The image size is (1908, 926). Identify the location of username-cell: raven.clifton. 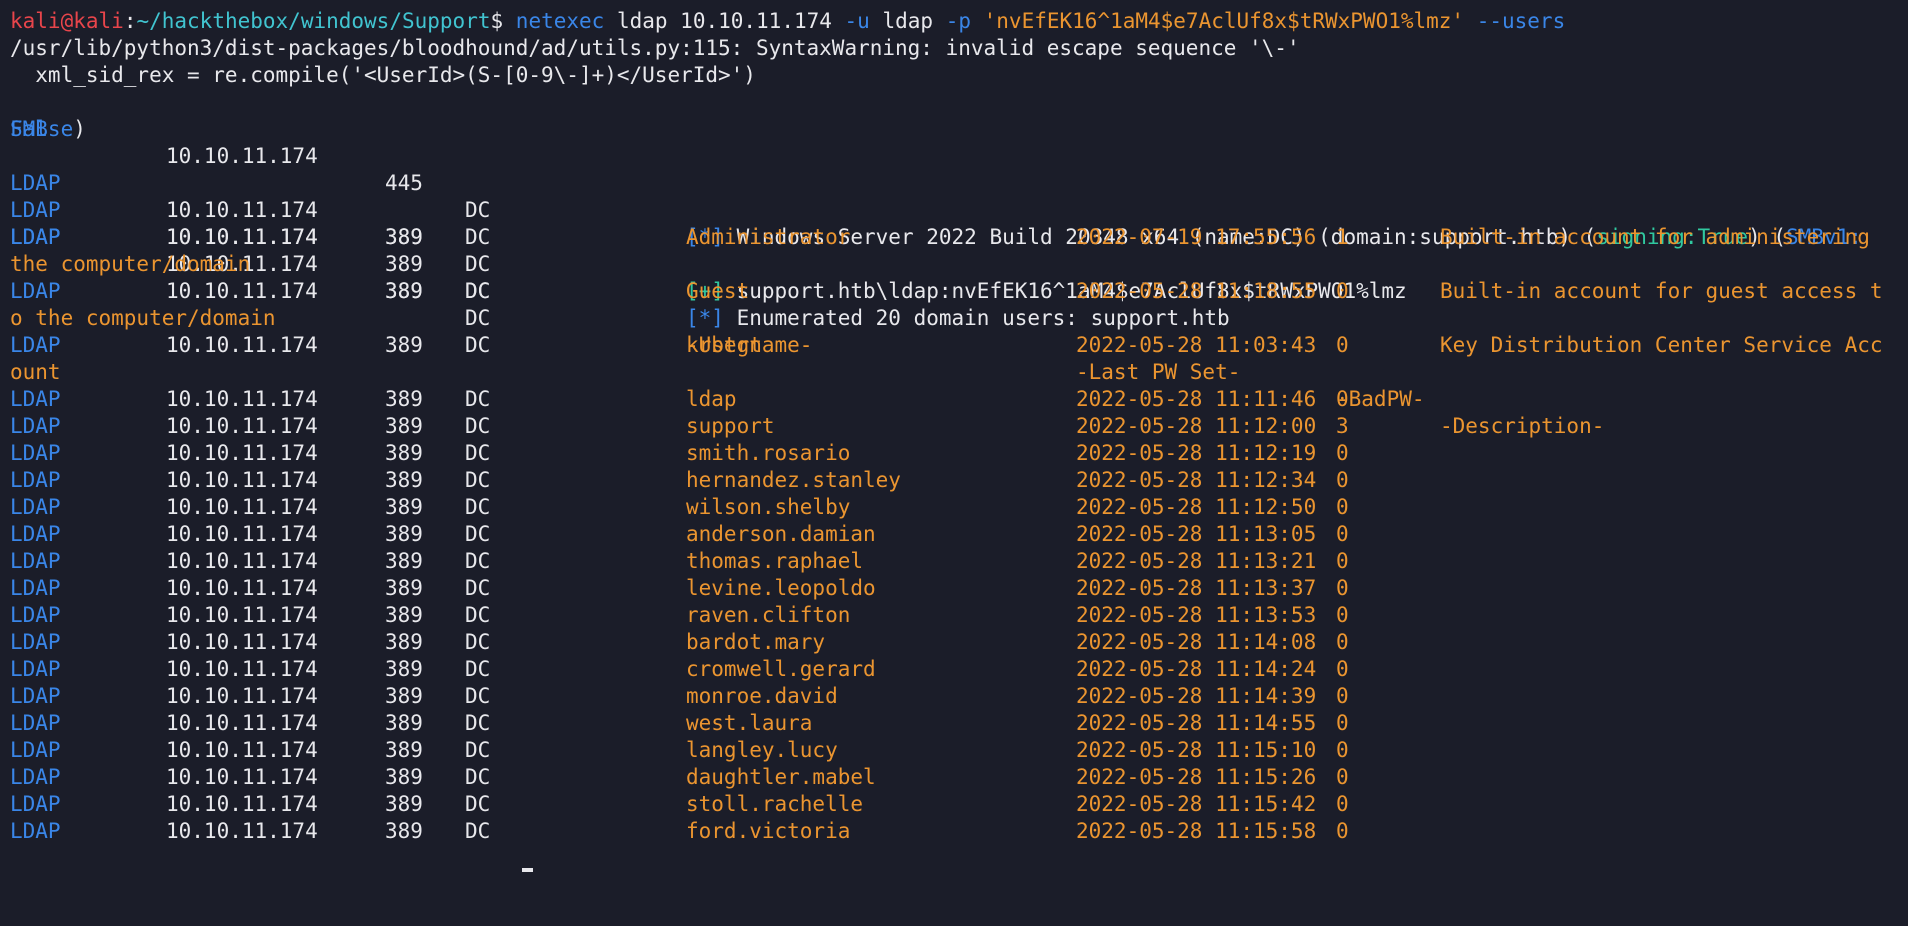
(768, 615).